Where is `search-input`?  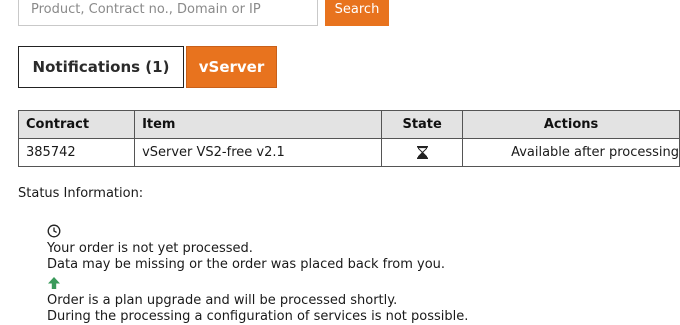 search-input is located at coordinates (168, 13).